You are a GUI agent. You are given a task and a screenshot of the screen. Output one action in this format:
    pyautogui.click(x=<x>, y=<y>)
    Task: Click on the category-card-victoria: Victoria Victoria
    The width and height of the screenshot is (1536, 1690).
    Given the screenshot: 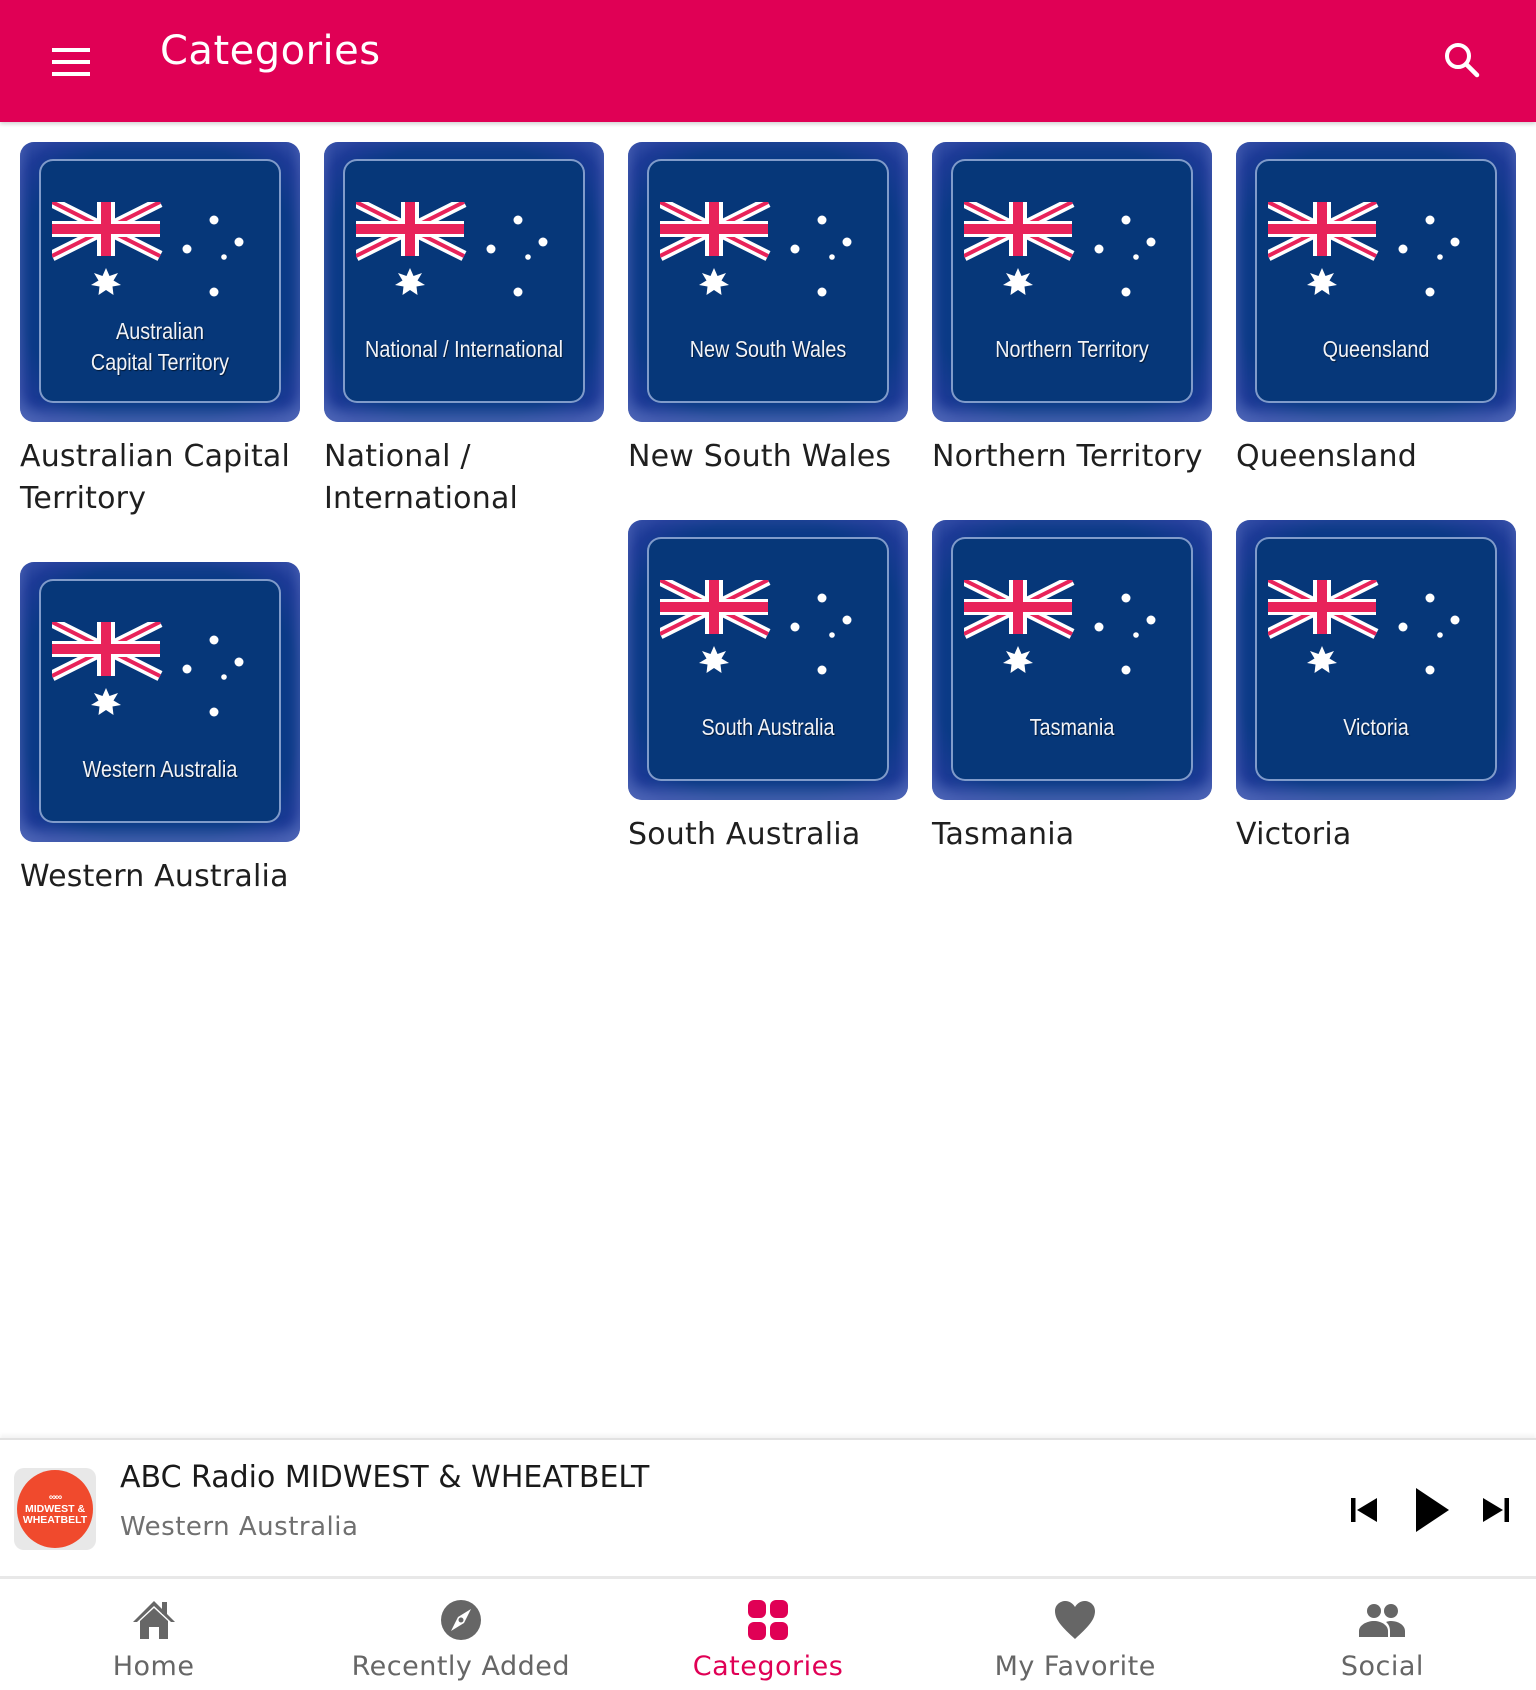 What is the action you would take?
    pyautogui.click(x=1376, y=688)
    